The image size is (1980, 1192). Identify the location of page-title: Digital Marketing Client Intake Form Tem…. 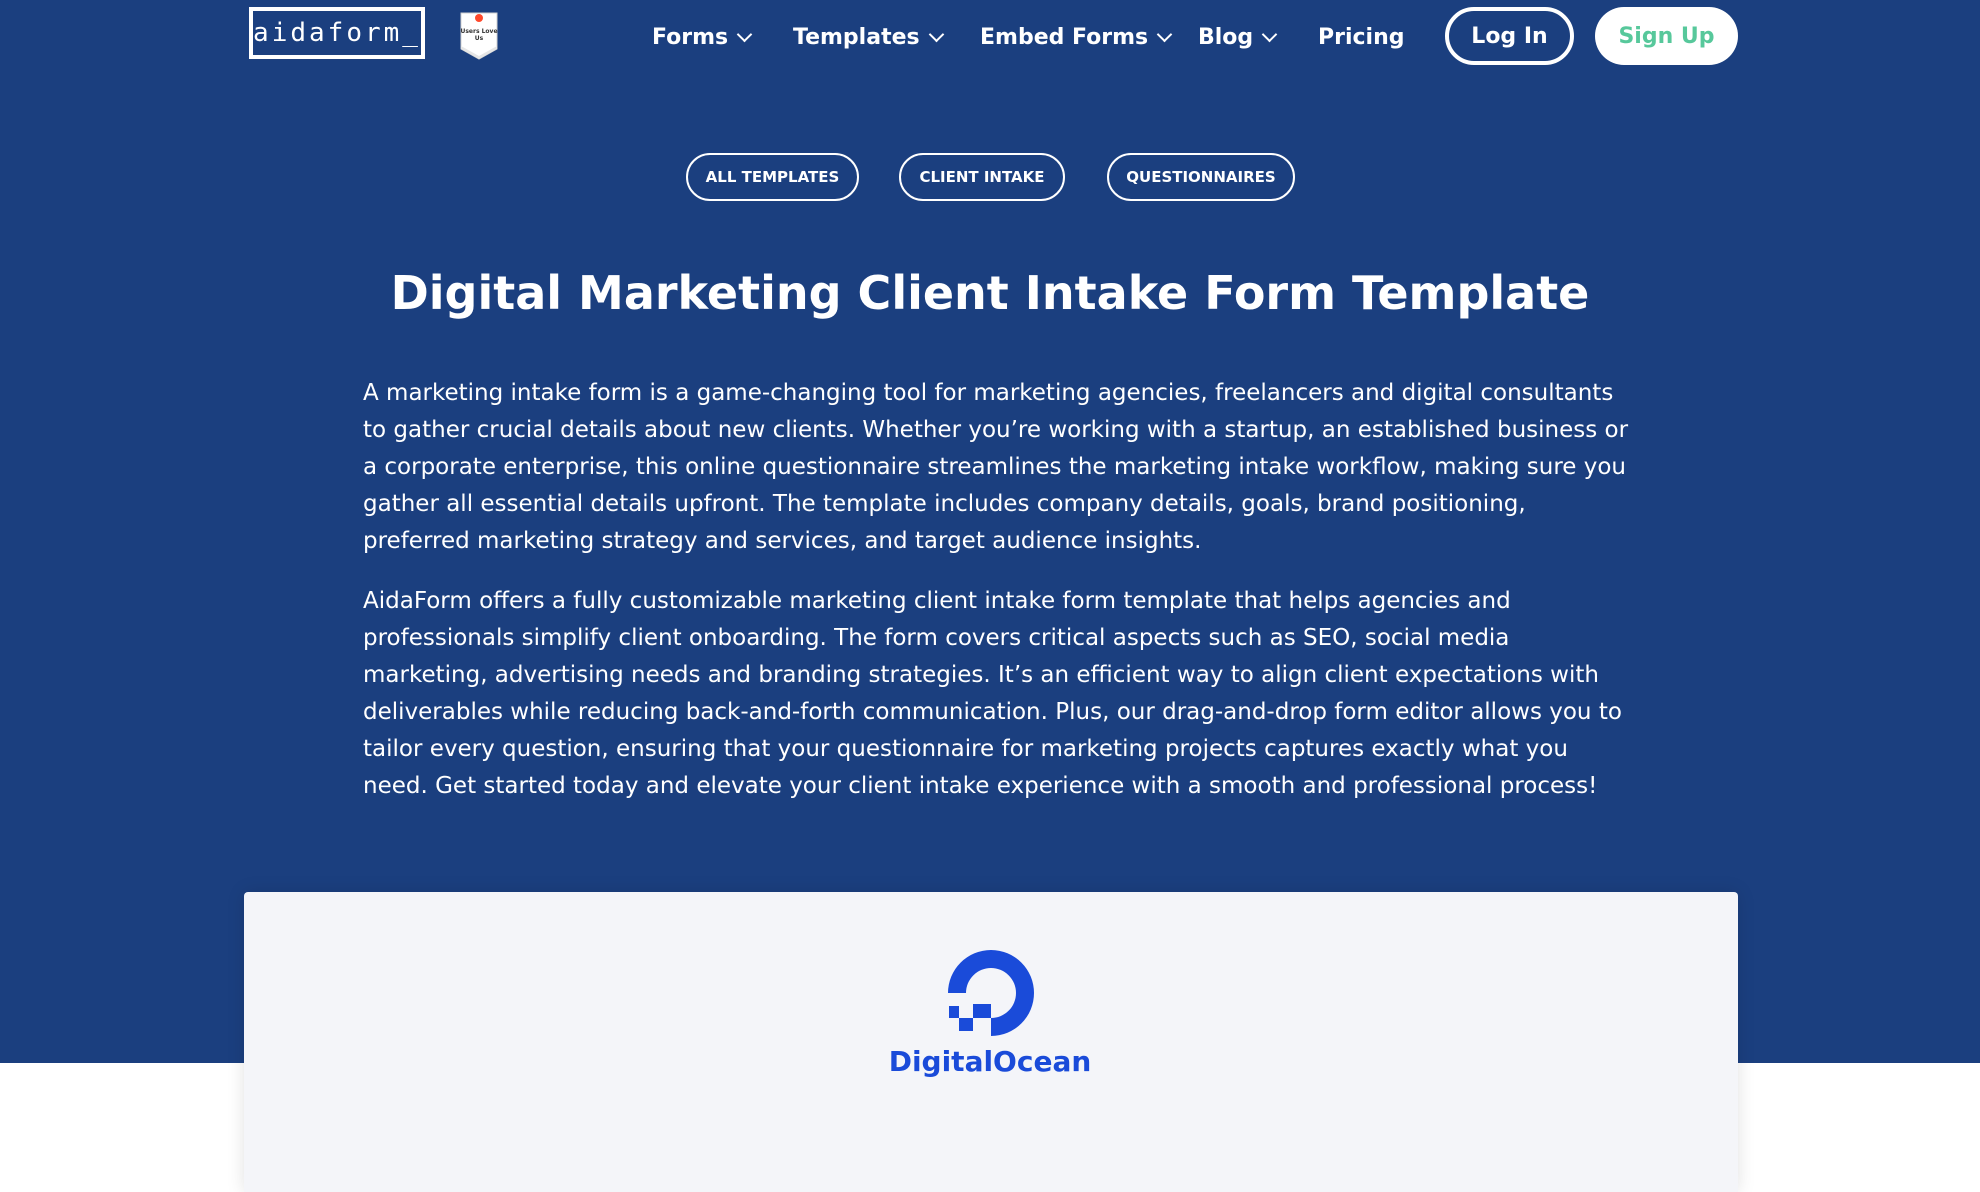
(990, 293).